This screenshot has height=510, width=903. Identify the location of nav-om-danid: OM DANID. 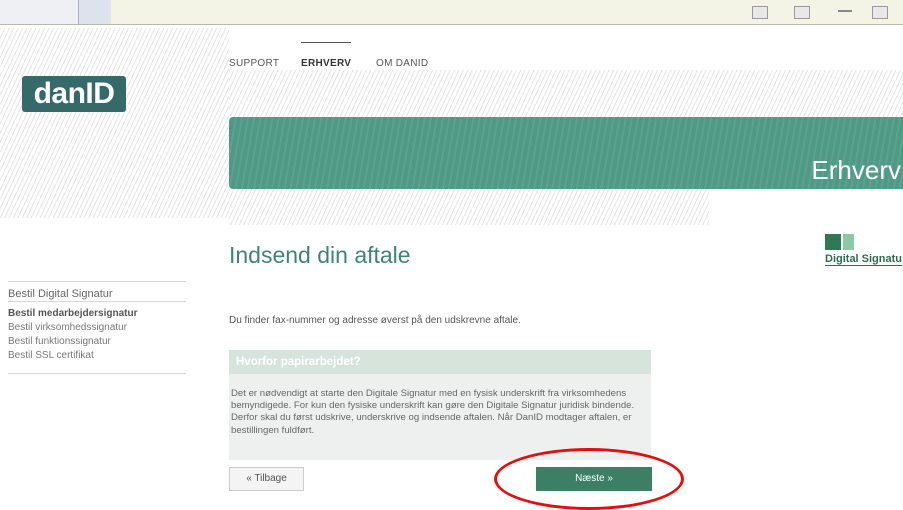
(402, 63).